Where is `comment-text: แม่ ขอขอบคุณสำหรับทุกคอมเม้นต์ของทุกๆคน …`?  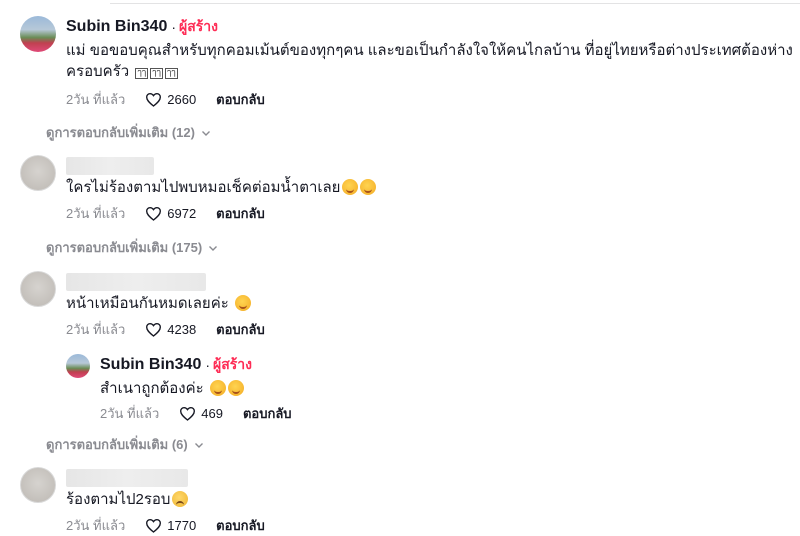 comment-text: แม่ ขอขอบคุณสำหรับทุกคอมเม้นต์ของทุกๆคน … is located at coordinates (431, 61).